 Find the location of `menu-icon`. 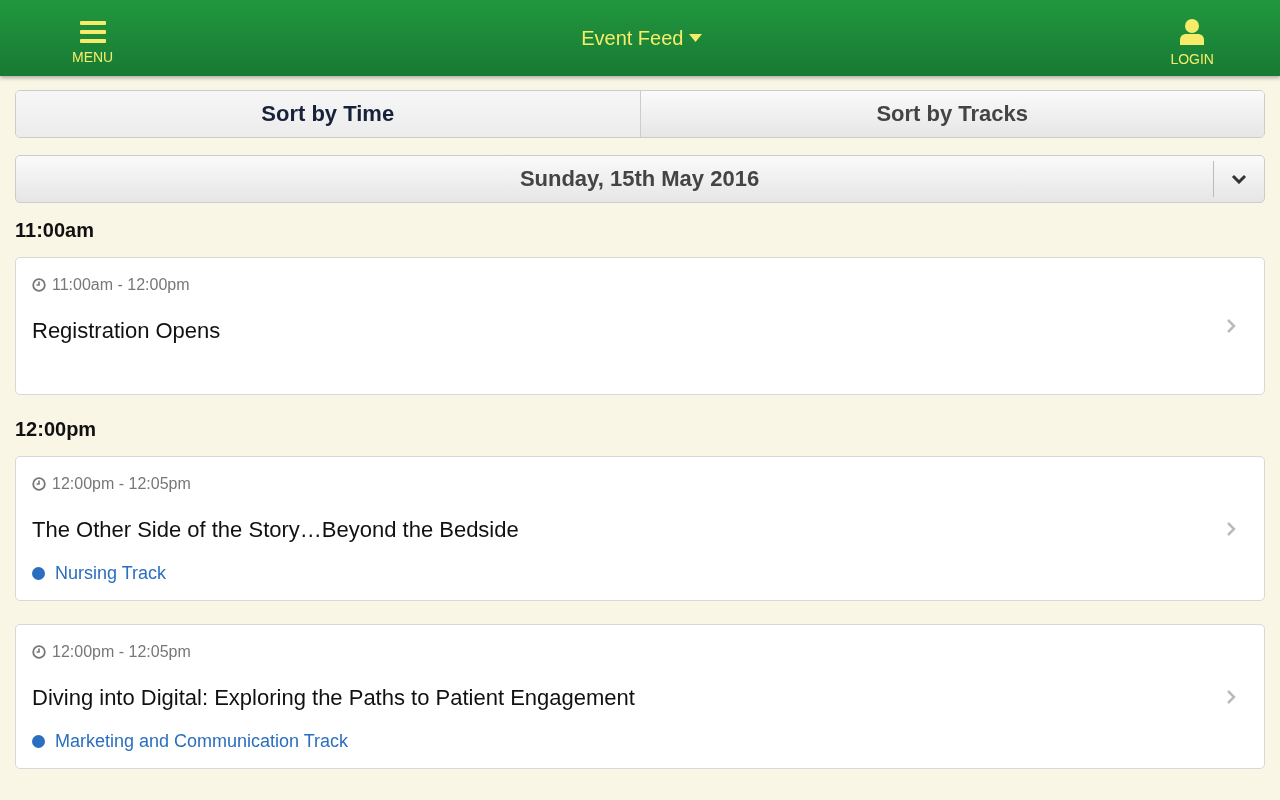

menu-icon is located at coordinates (92, 32).